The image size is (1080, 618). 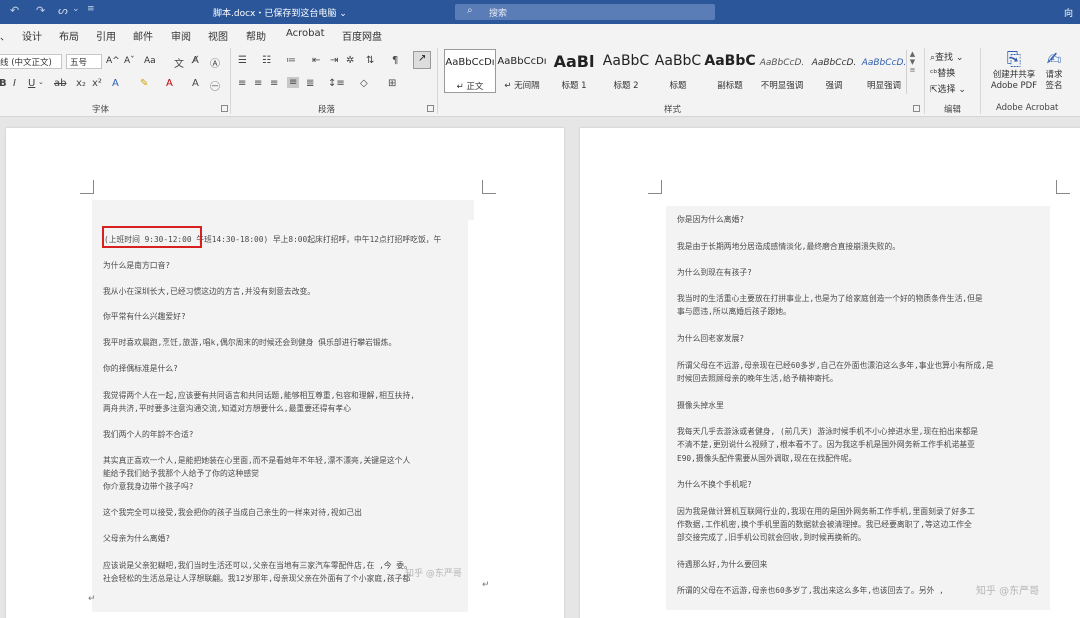 What do you see at coordinates (283, 368) in the screenshot?
I see `left-line: 你的择偶标准是什么?` at bounding box center [283, 368].